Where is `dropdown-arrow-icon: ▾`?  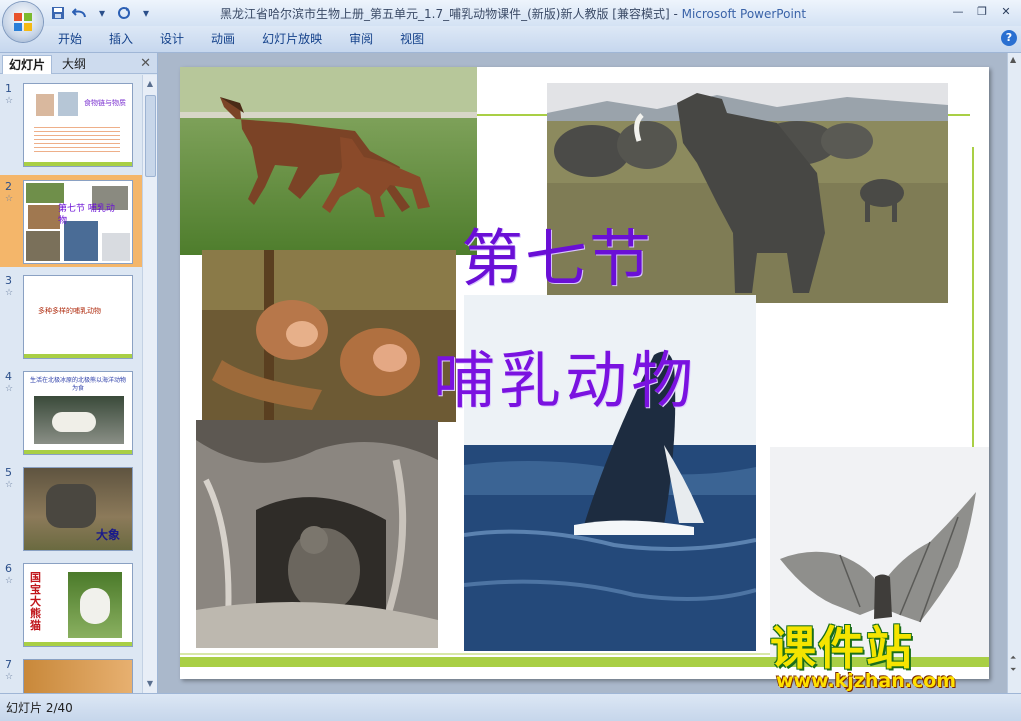 dropdown-arrow-icon: ▾ is located at coordinates (102, 13).